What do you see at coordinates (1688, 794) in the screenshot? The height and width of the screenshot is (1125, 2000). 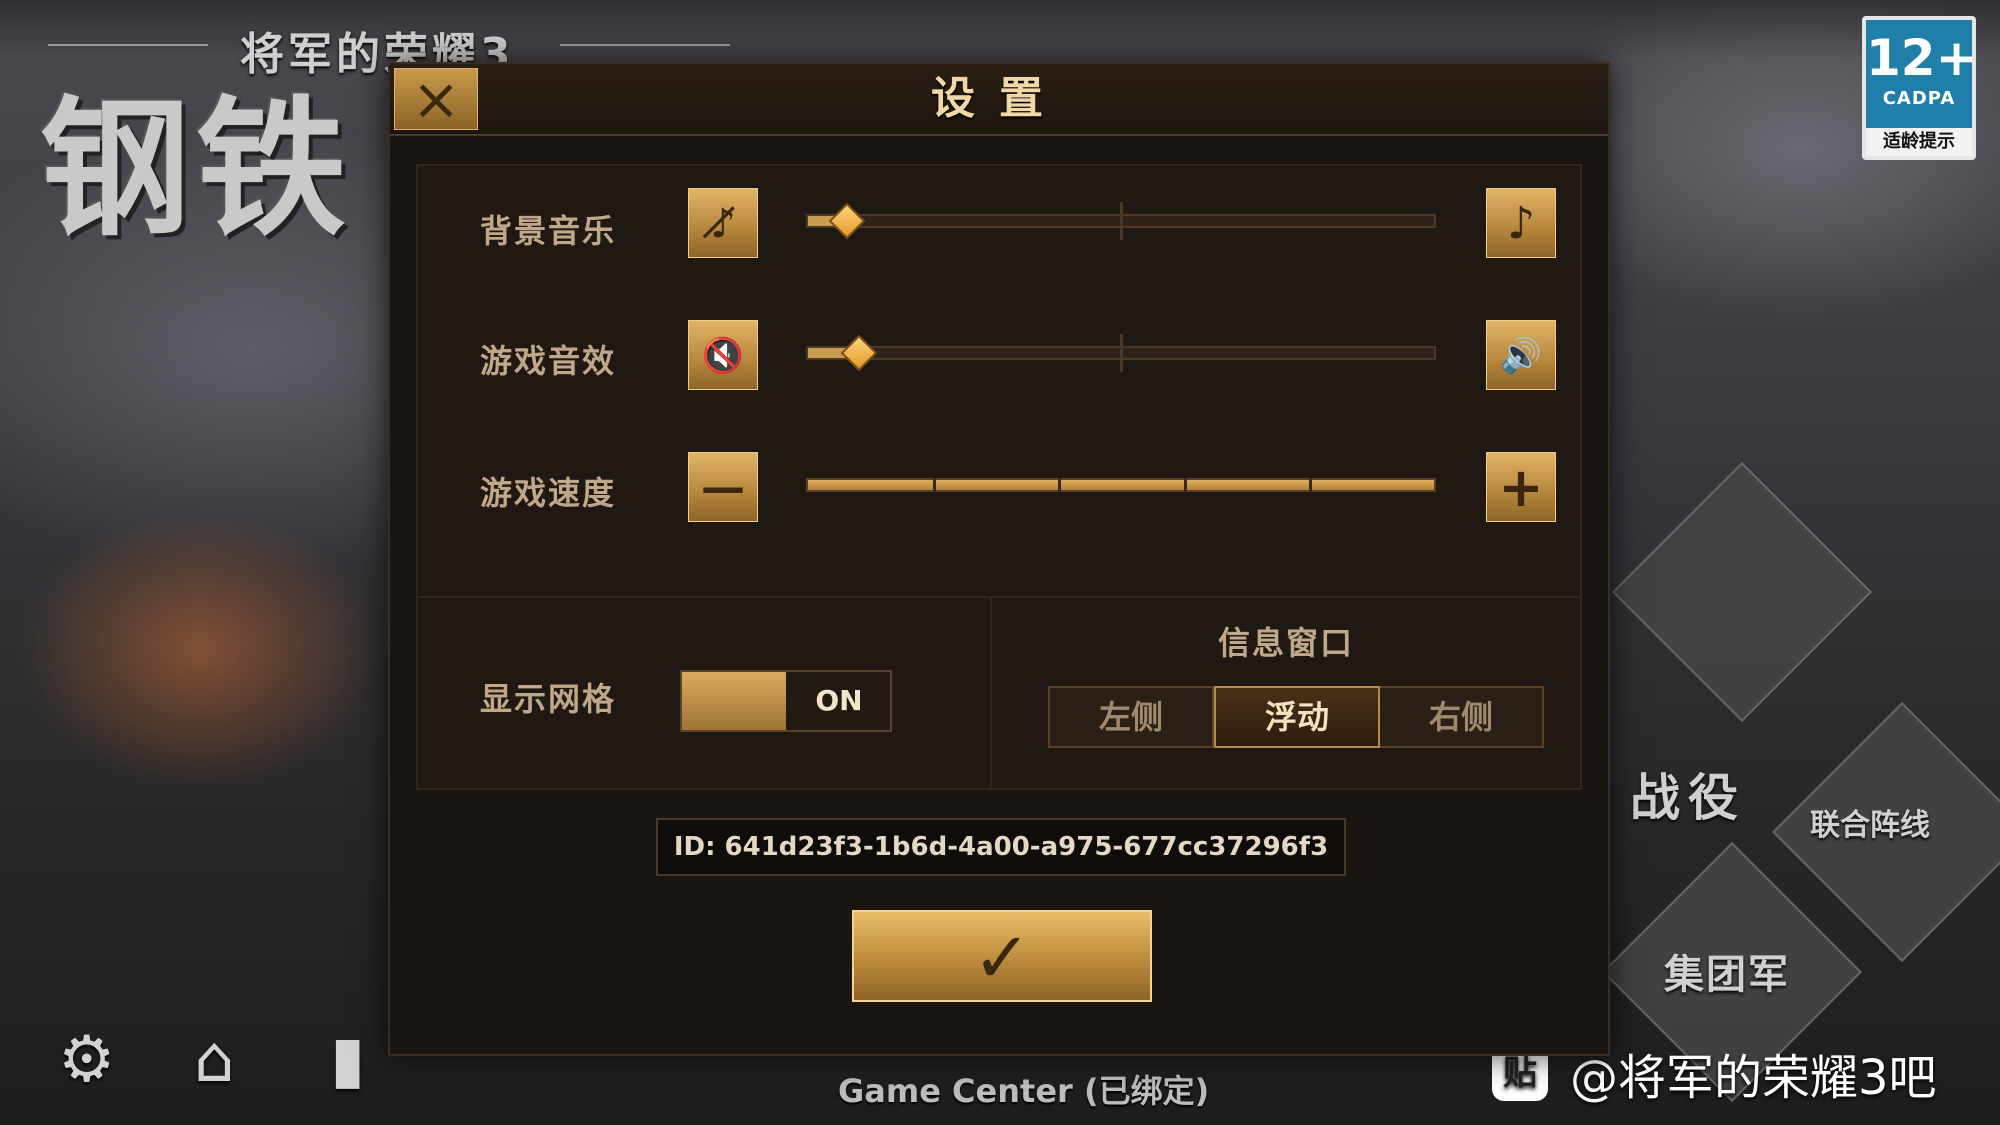 I see `menu-campaign: 战役` at bounding box center [1688, 794].